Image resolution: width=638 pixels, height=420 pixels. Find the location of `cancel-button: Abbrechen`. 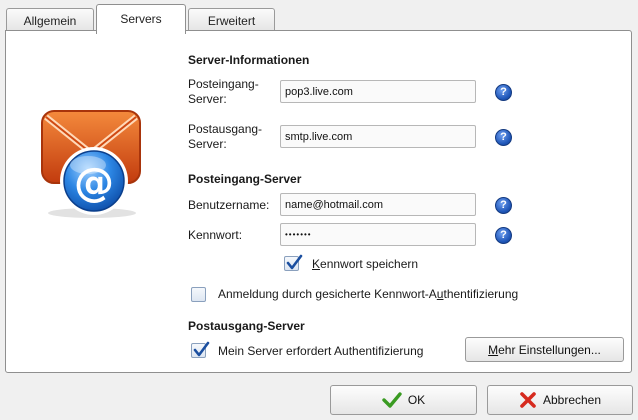

cancel-button: Abbrechen is located at coordinates (560, 400).